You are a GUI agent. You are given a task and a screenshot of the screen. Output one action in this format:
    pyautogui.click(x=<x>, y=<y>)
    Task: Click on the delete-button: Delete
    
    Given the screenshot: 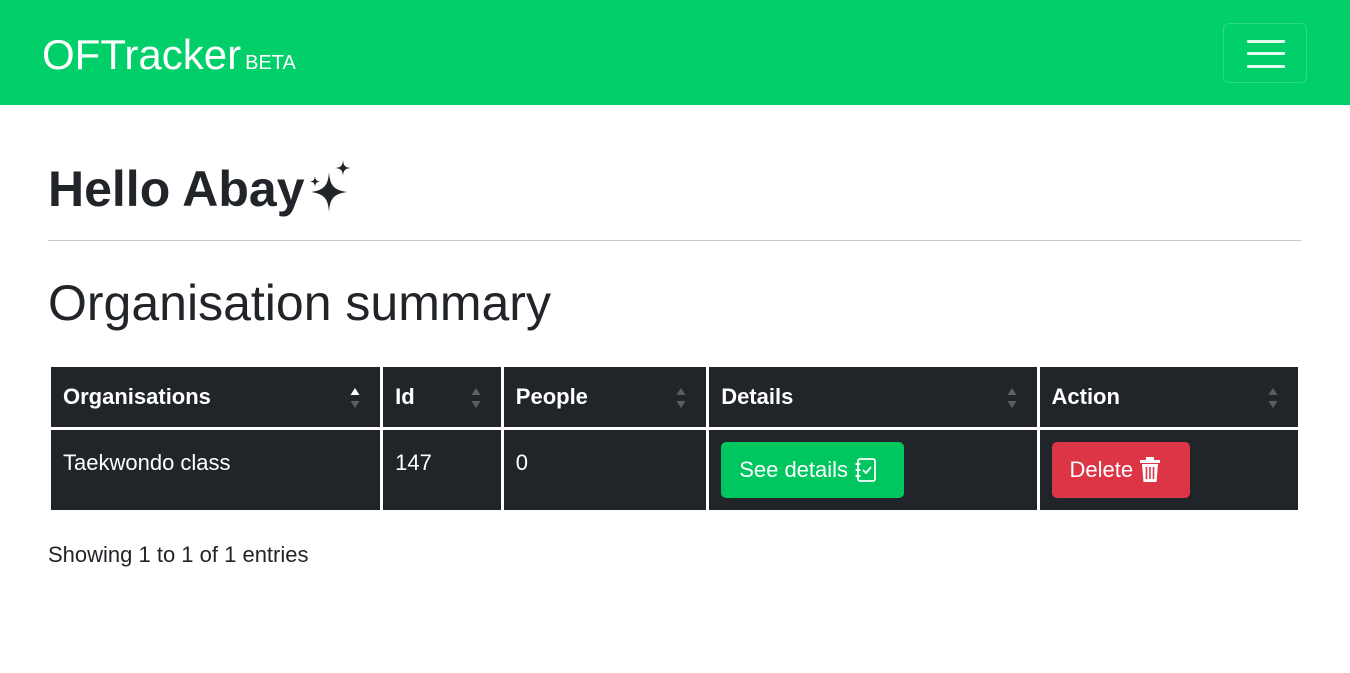 What is the action you would take?
    pyautogui.click(x=1120, y=470)
    